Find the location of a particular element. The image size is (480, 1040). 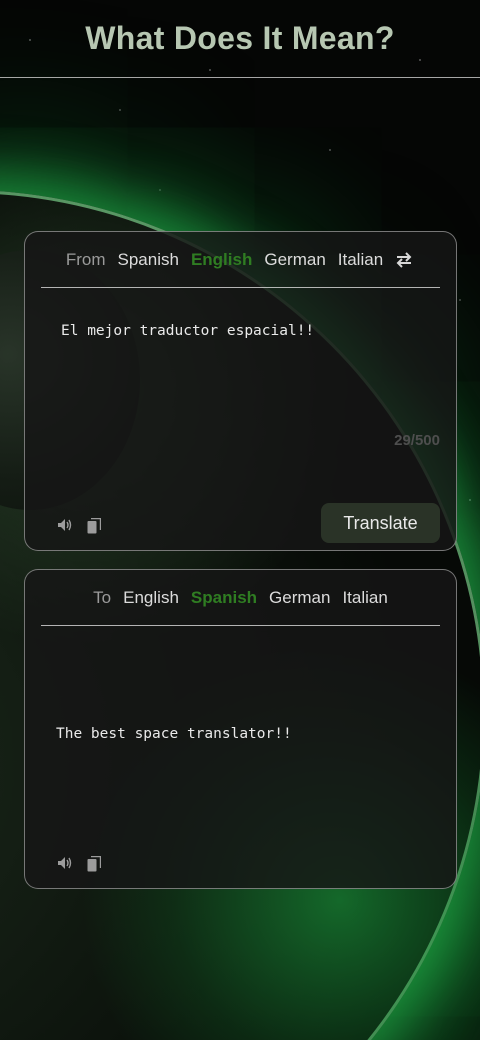

source-actions is located at coordinates (80, 526).